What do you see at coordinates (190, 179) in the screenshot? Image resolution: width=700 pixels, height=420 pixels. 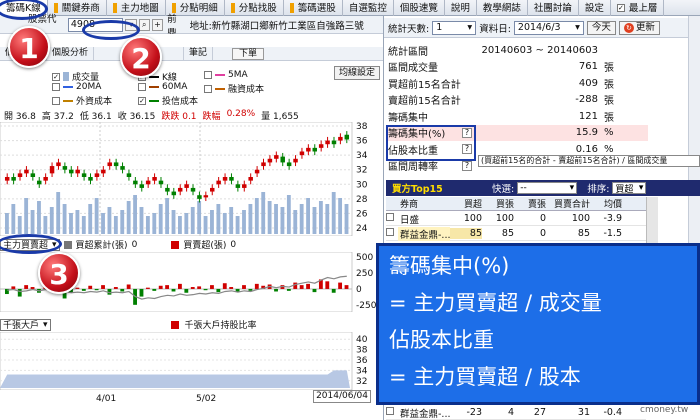 I see `price-chart: 24 26 28 30 32 34 36 38` at bounding box center [190, 179].